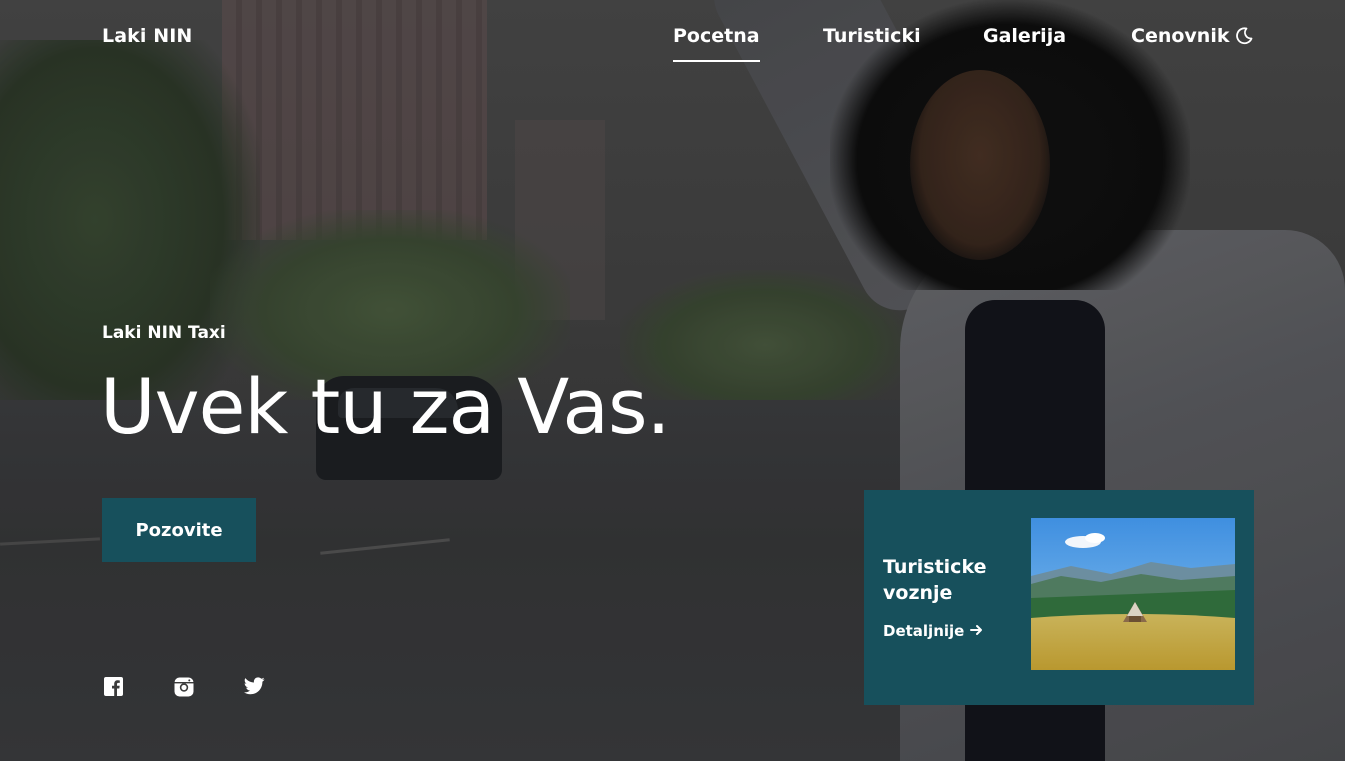  Describe the element at coordinates (716, 43) in the screenshot. I see `nav-item-pocetna: Pocetna` at that location.